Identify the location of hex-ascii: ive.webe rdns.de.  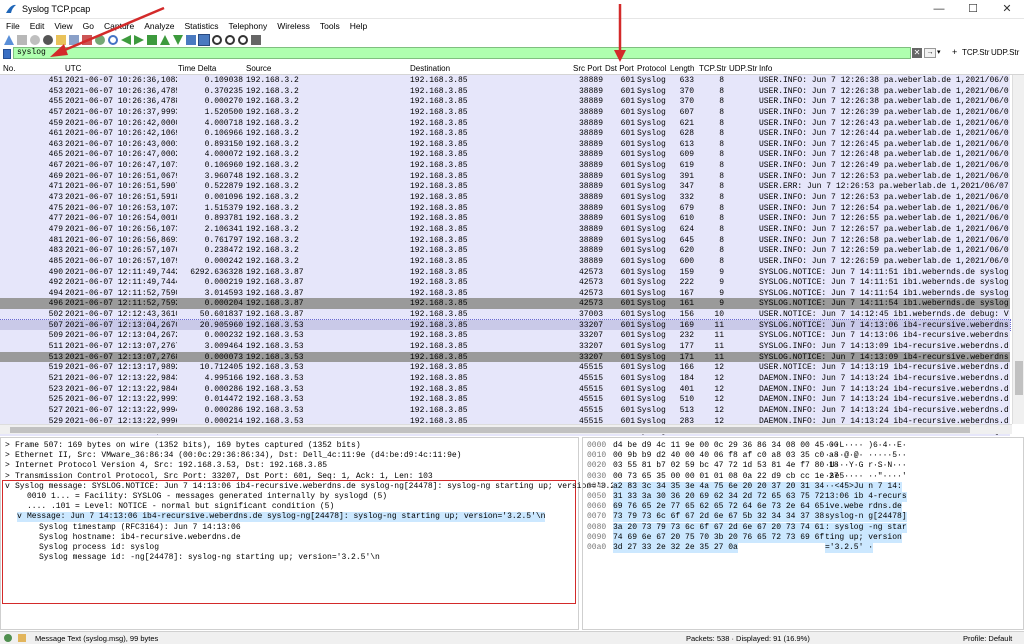
(863, 507).